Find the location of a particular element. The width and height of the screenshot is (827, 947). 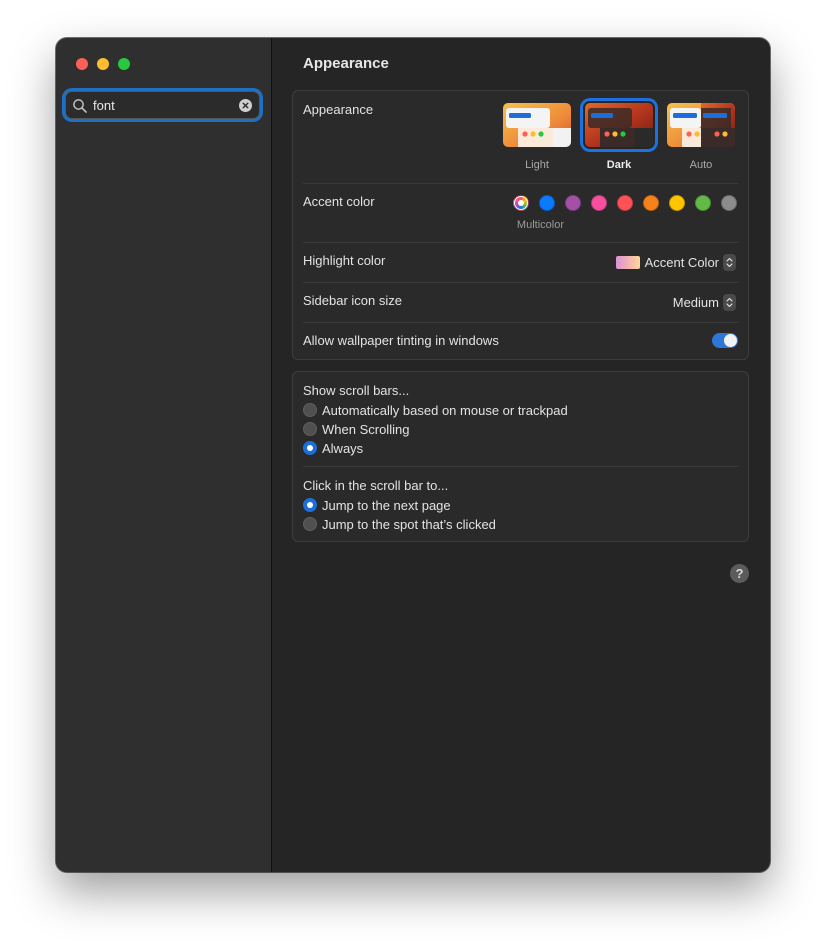

sidebar-icon-size-row: Sidebar icon size Medium is located at coordinates (520, 302).